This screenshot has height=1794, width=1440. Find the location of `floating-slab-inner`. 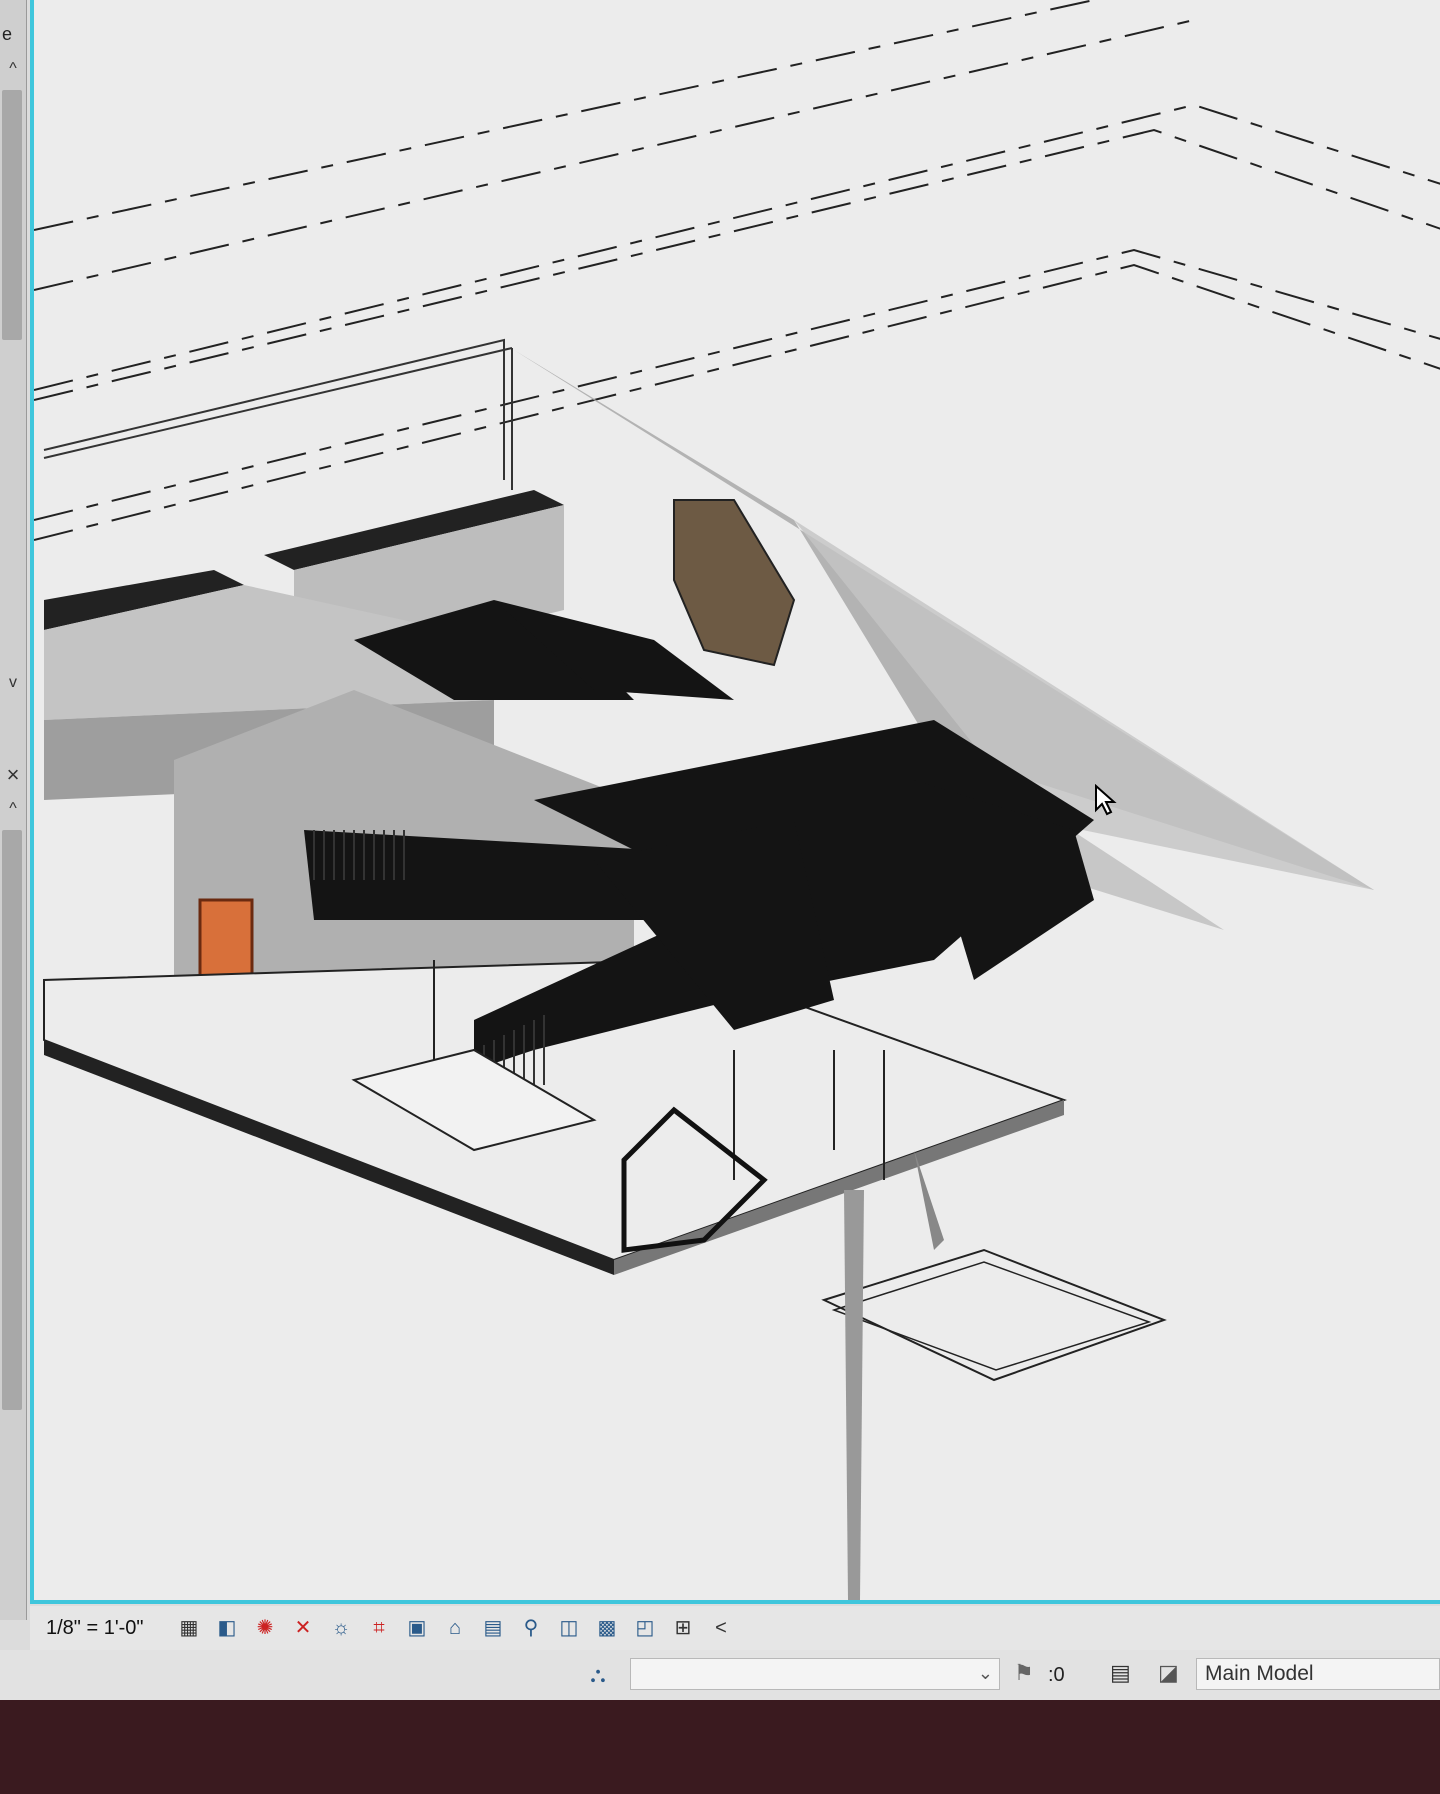

floating-slab-inner is located at coordinates (991, 1316).